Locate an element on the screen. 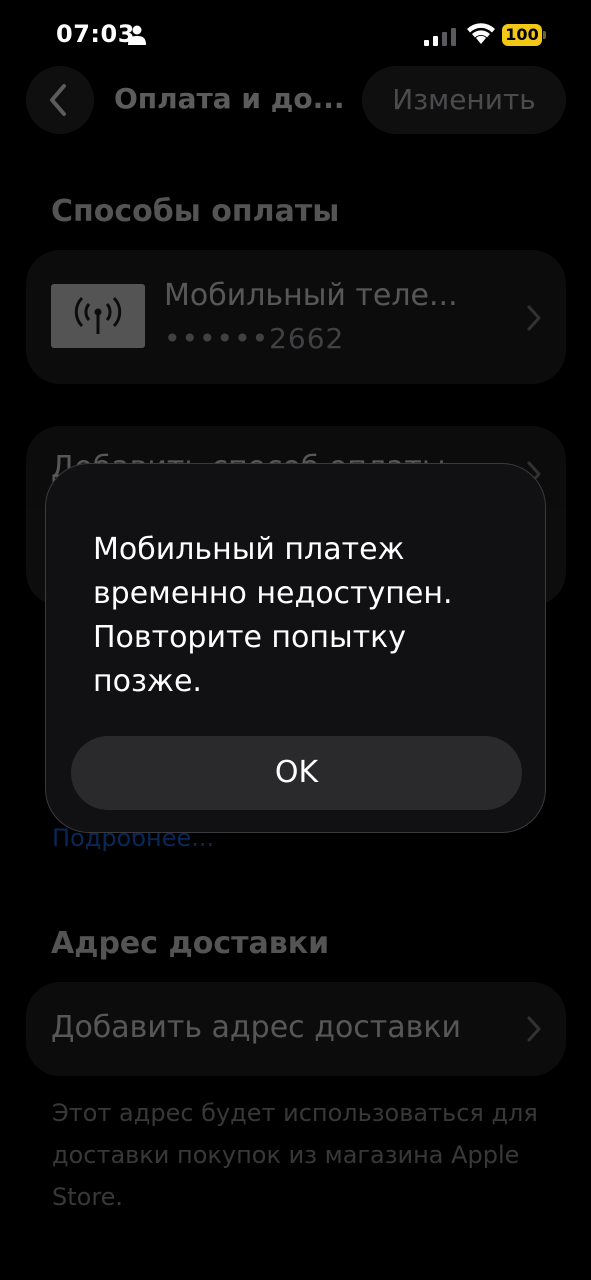  payment-methods-header: Способы оплаты is located at coordinates (195, 211).